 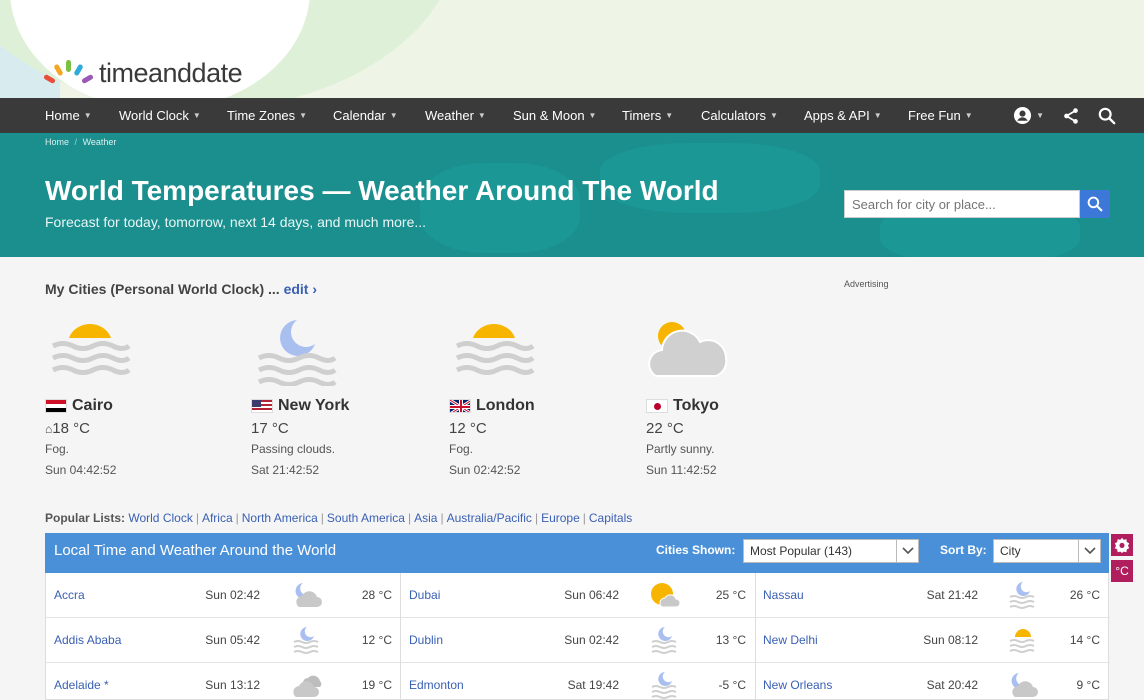 I want to click on search-box, so click(x=977, y=204).